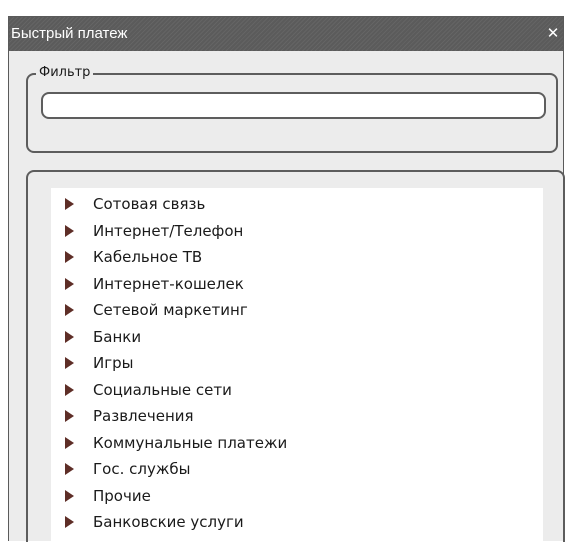 The image size is (572, 544). I want to click on category-item-utilities: Коммунальные платежи, so click(169, 443).